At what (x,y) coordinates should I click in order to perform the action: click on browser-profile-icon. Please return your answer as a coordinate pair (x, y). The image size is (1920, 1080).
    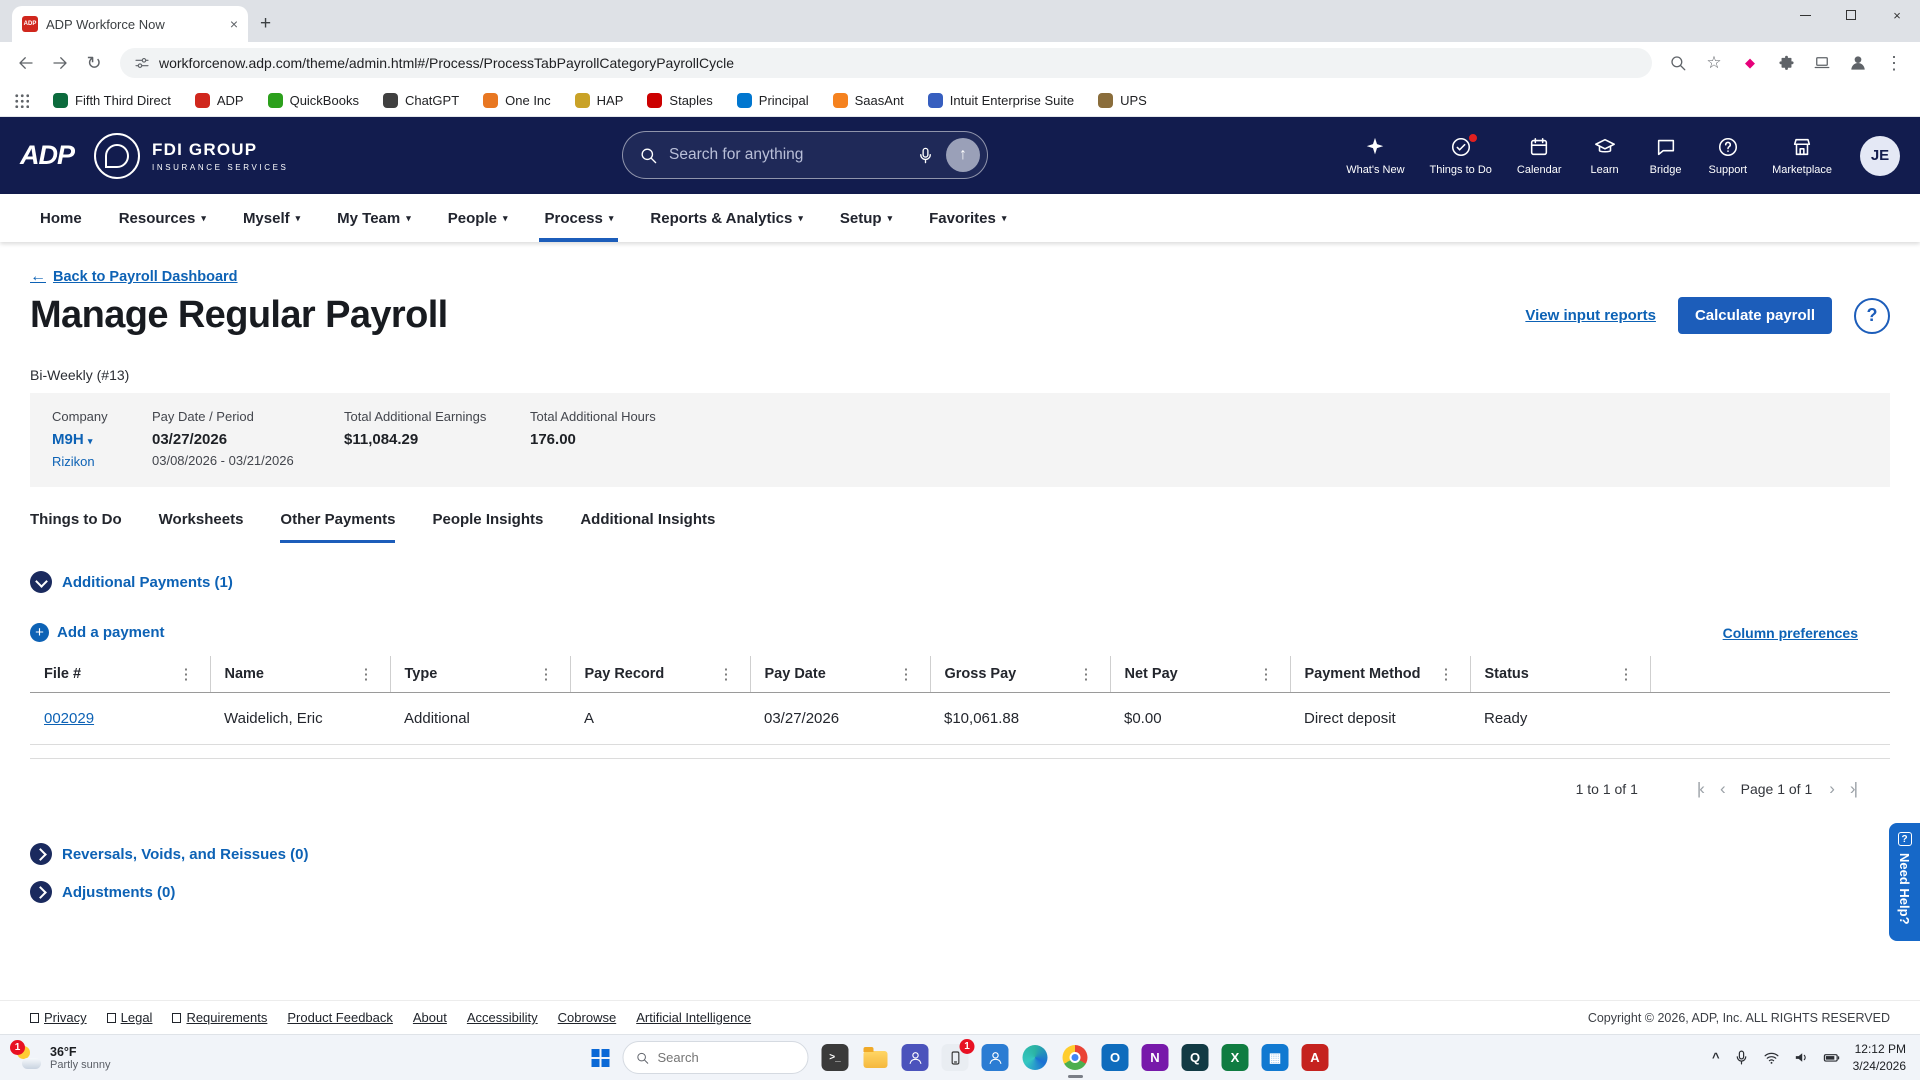
    Looking at the image, I should click on (1858, 63).